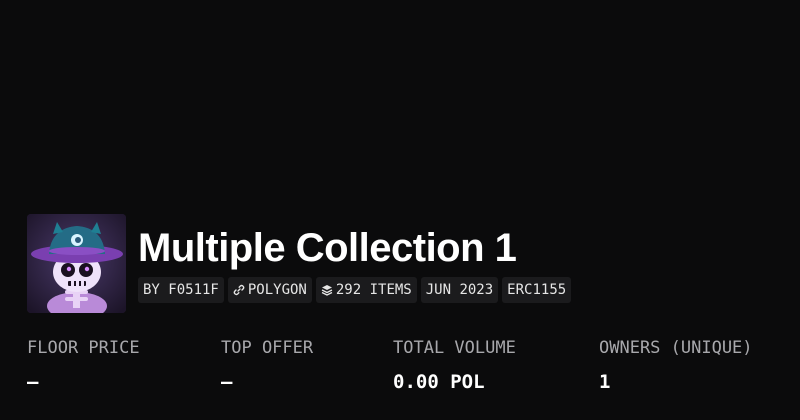 The height and width of the screenshot is (420, 800). I want to click on floor-price-label: FLOOR PRICE, so click(83, 348).